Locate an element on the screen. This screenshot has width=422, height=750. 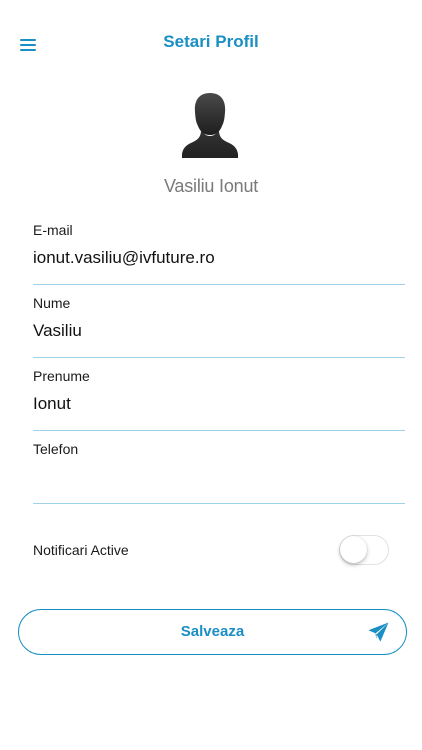
first-name-input is located at coordinates (219, 404).